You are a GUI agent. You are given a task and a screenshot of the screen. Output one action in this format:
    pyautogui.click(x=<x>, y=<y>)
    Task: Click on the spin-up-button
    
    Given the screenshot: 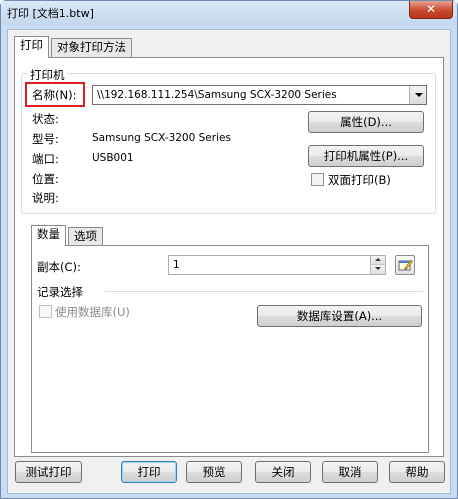 What is the action you would take?
    pyautogui.click(x=377, y=260)
    